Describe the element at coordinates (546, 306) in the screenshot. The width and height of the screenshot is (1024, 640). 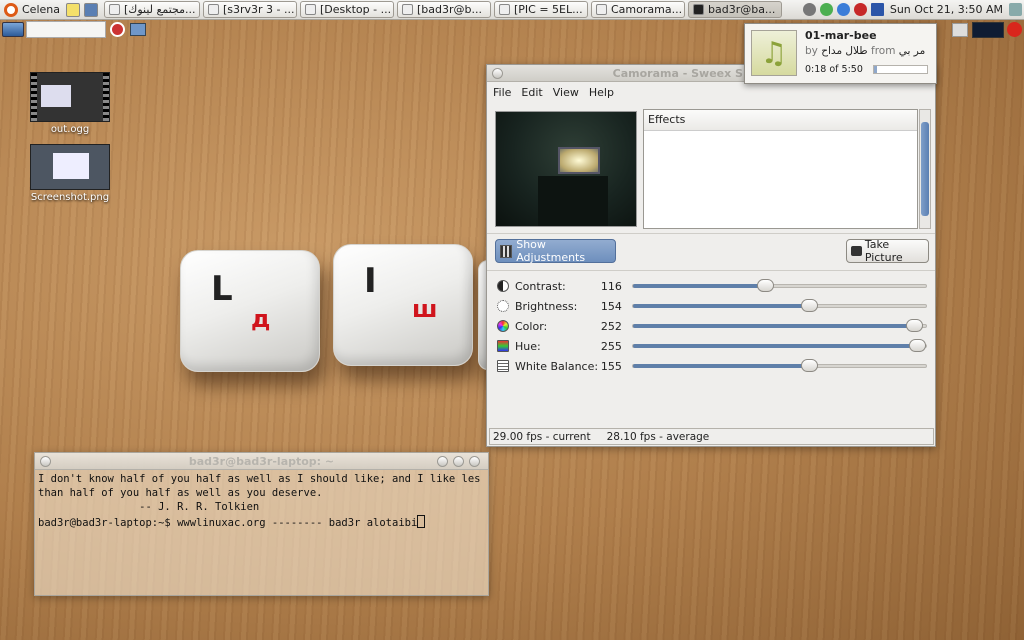
I see `adjustment-label: Brightness:` at that location.